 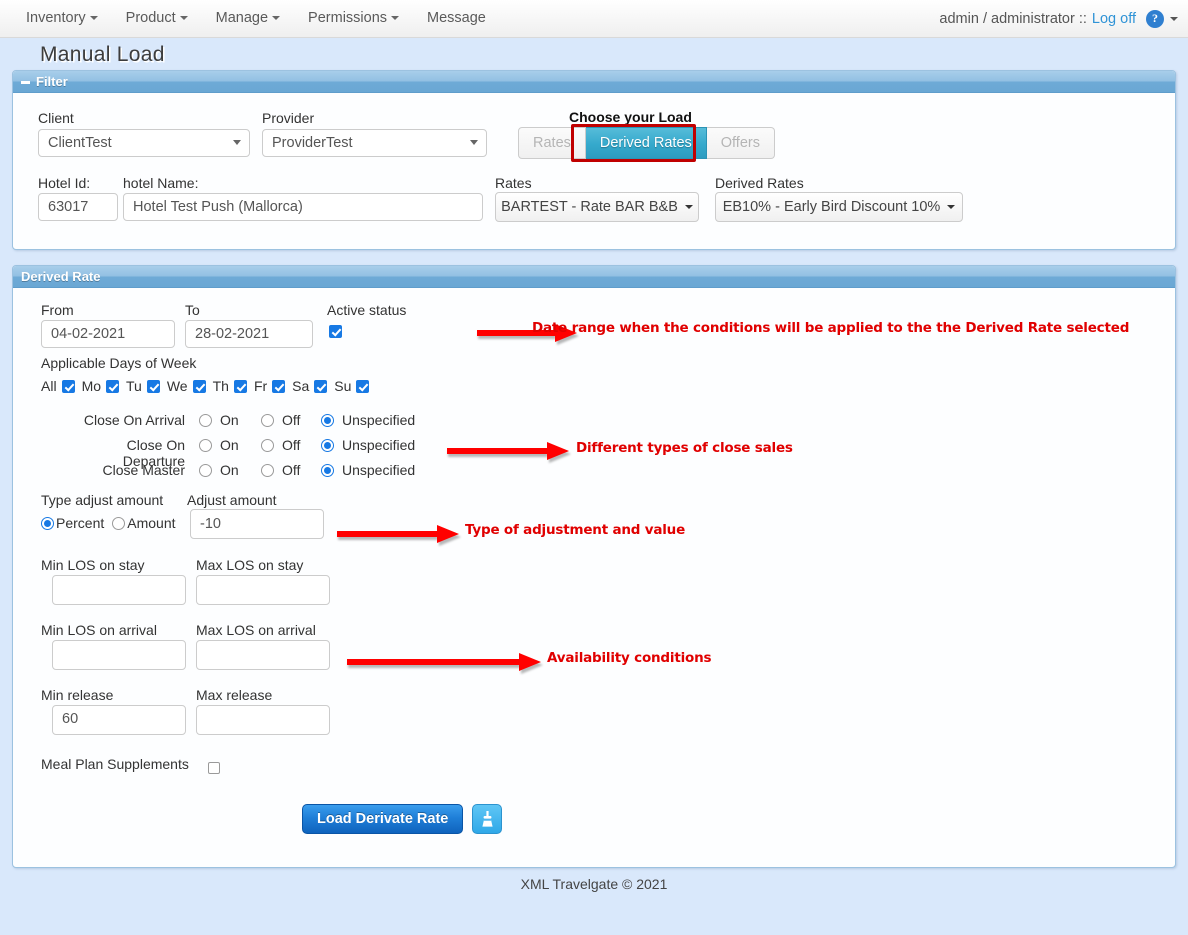 What do you see at coordinates (831, 207) in the screenshot?
I see `derived-rates-dropdown-value: EB10% - Early Bird Discount 10%` at bounding box center [831, 207].